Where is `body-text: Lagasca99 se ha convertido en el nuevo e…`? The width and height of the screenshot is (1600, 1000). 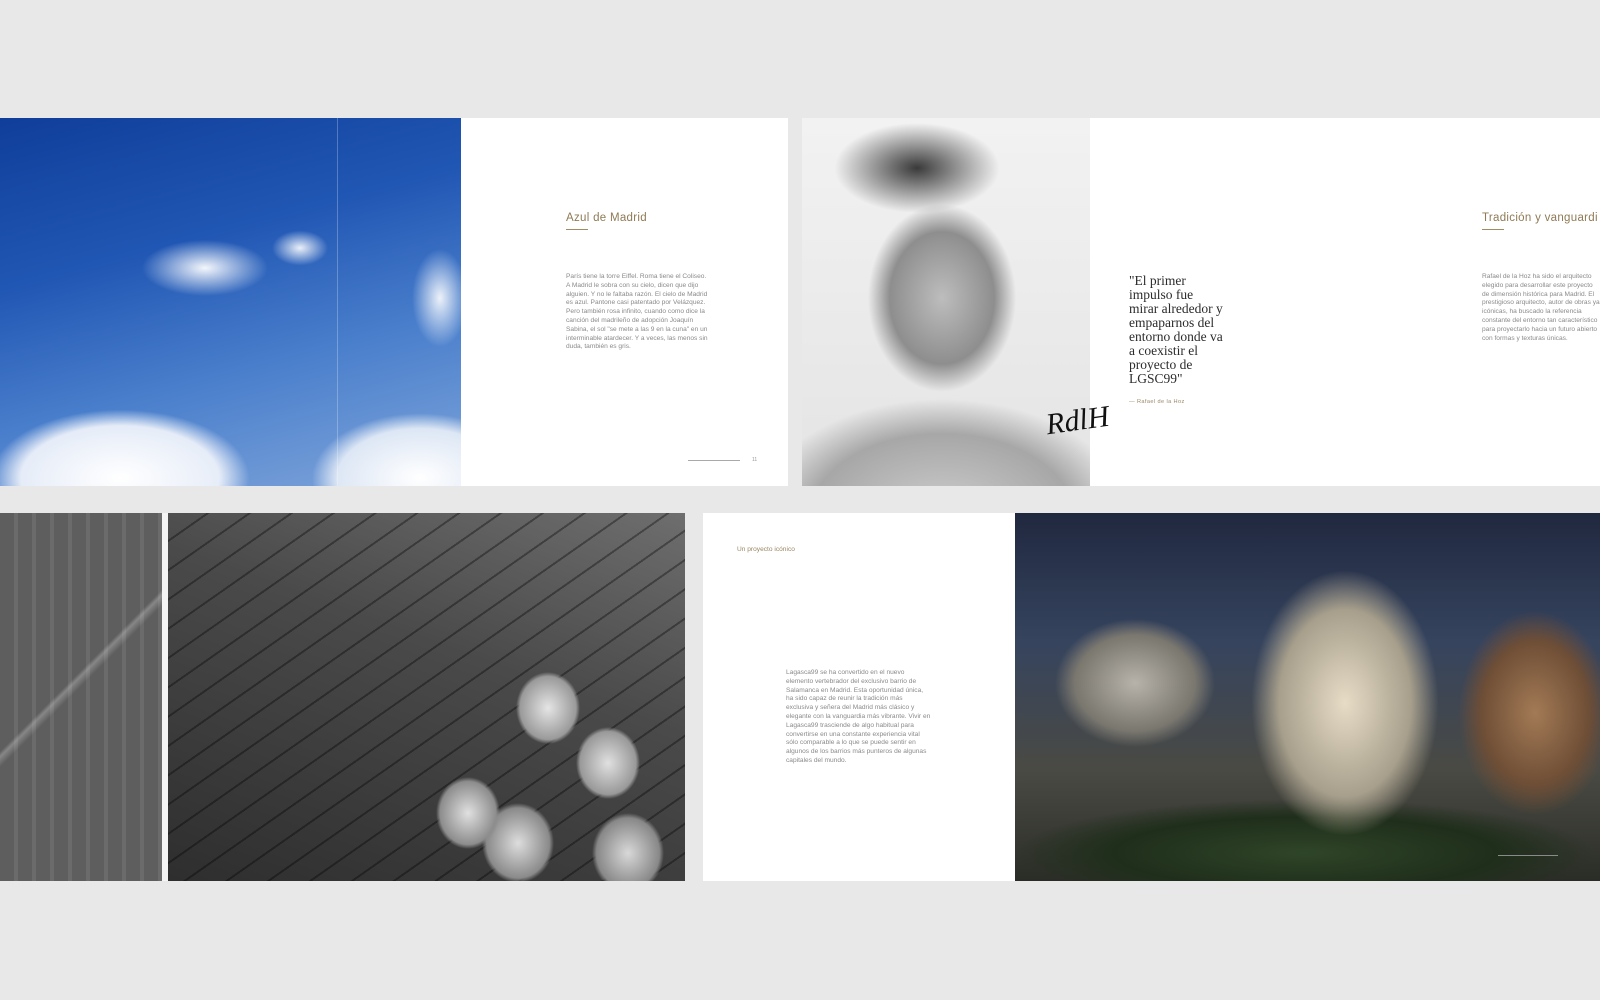
body-text: Lagasca99 se ha convertido en el nuevo e… is located at coordinates (858, 716).